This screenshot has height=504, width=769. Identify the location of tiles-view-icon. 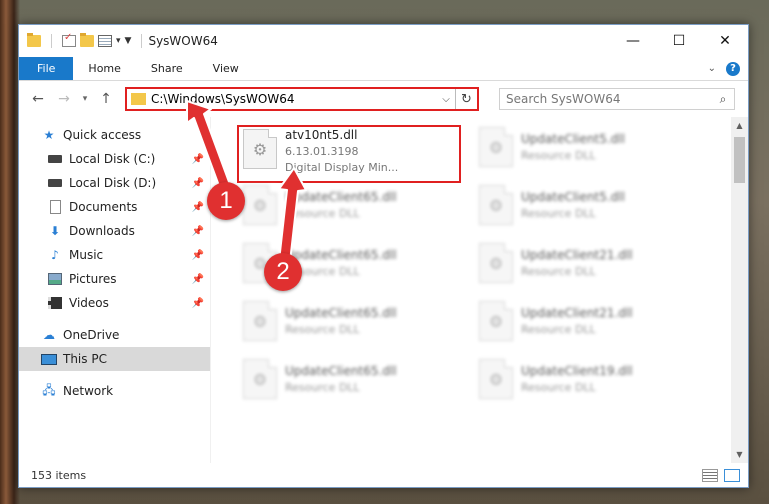
(732, 475).